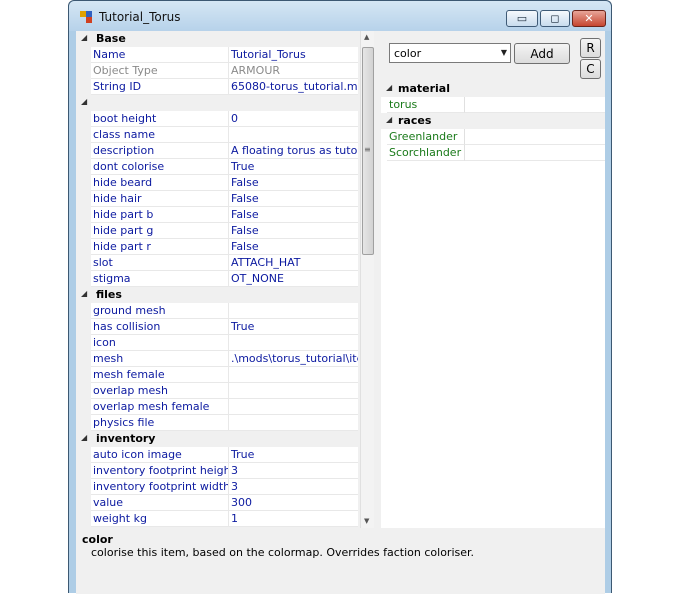 This screenshot has height=594, width=682. I want to click on reference-item: torus, so click(493, 105).